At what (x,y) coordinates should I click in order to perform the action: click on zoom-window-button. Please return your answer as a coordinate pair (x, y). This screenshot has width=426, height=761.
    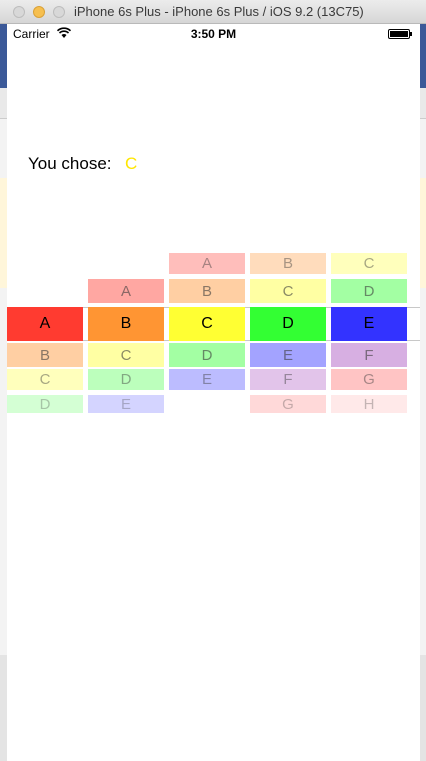
    Looking at the image, I should click on (59, 12).